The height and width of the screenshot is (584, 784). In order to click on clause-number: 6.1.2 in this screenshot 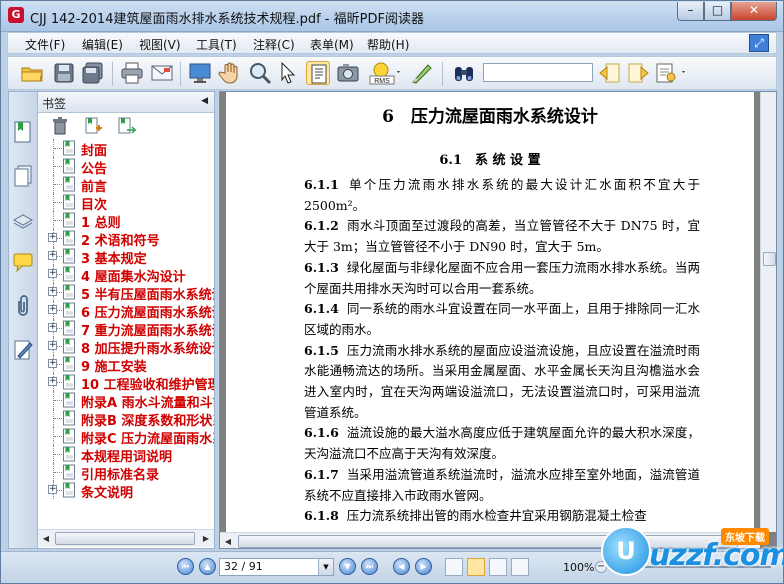, I will do `click(321, 226)`.